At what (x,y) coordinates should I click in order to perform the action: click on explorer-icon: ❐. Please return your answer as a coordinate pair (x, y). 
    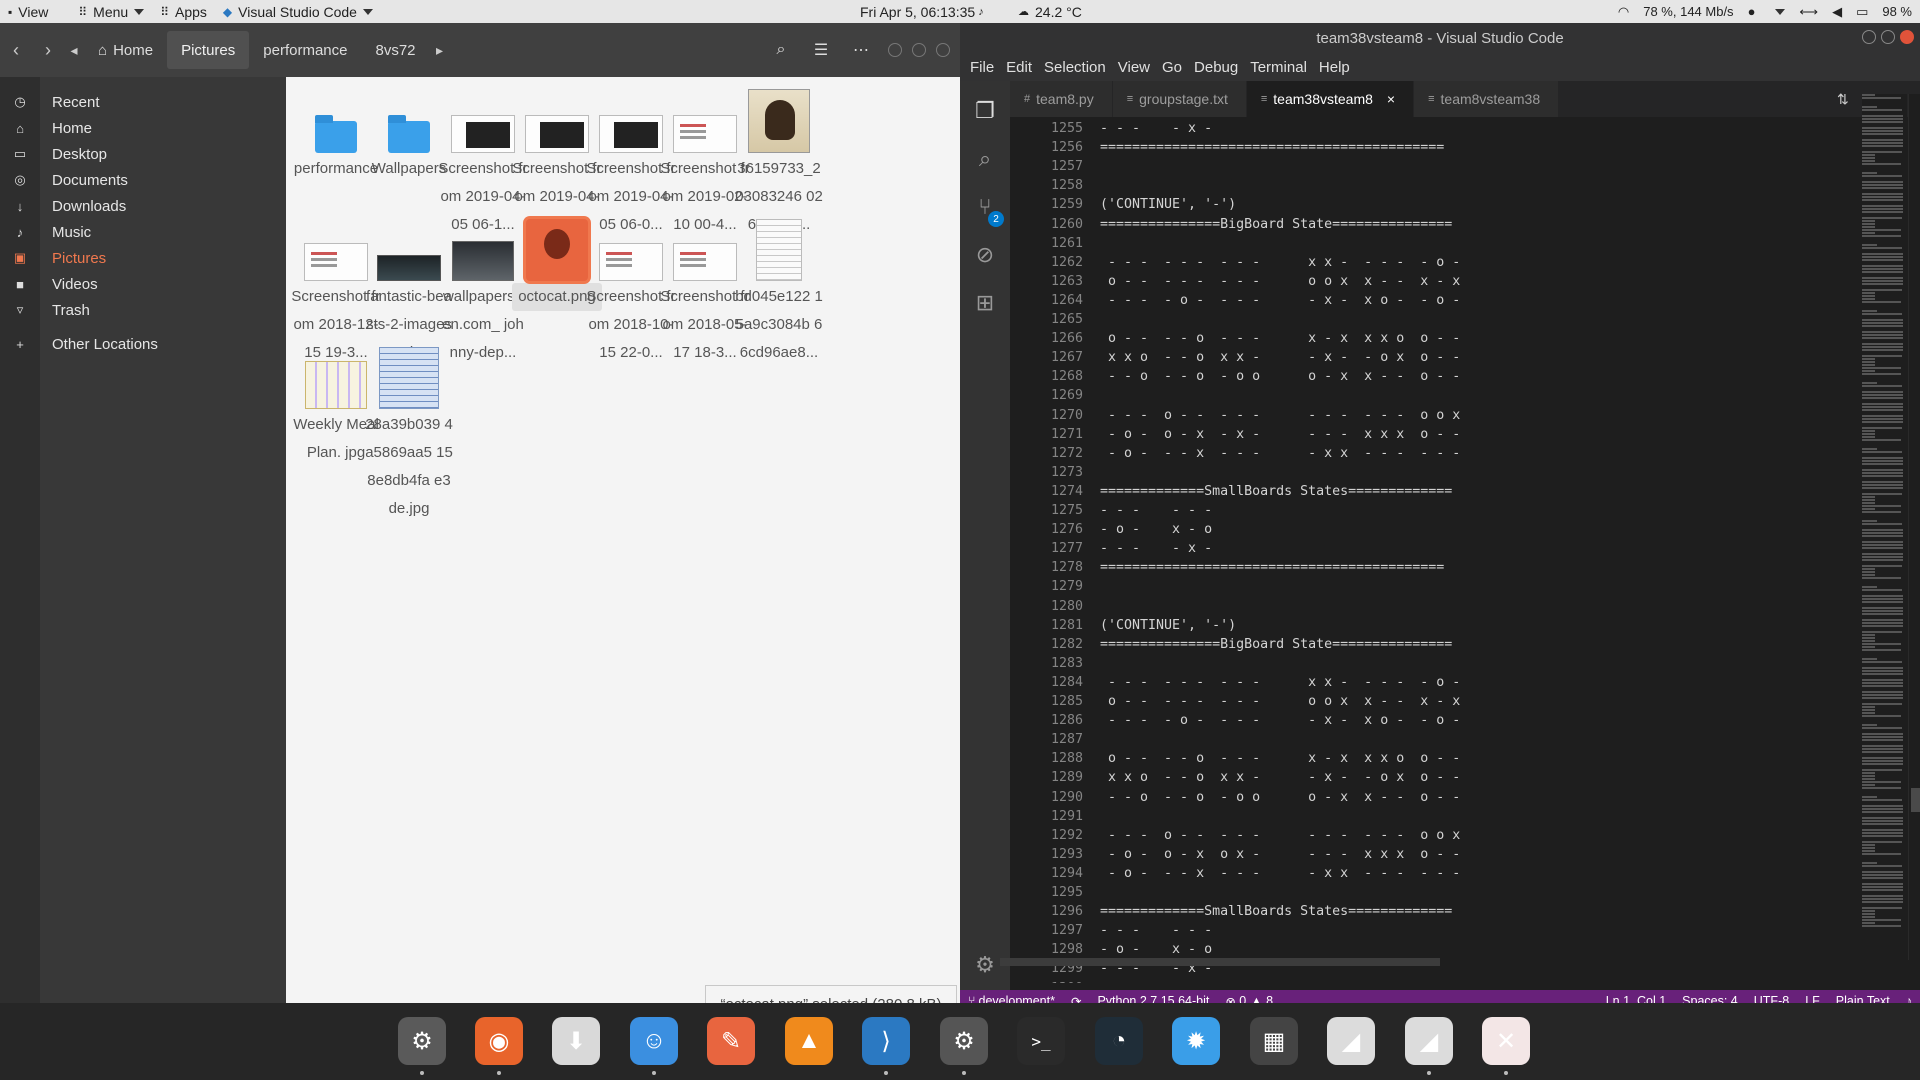
    Looking at the image, I should click on (985, 111).